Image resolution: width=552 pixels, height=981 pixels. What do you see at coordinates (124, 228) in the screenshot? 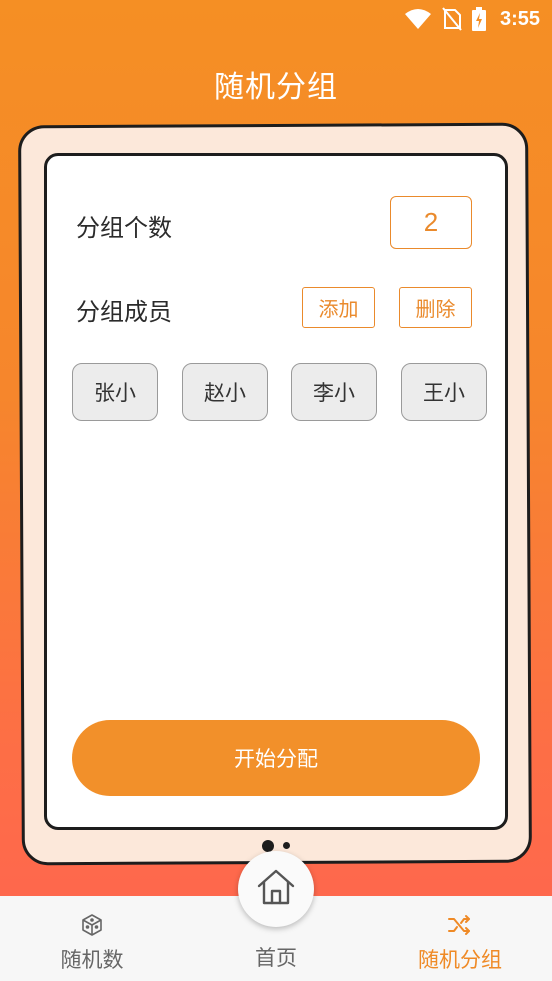
I see `group-count-label: 分组个数` at bounding box center [124, 228].